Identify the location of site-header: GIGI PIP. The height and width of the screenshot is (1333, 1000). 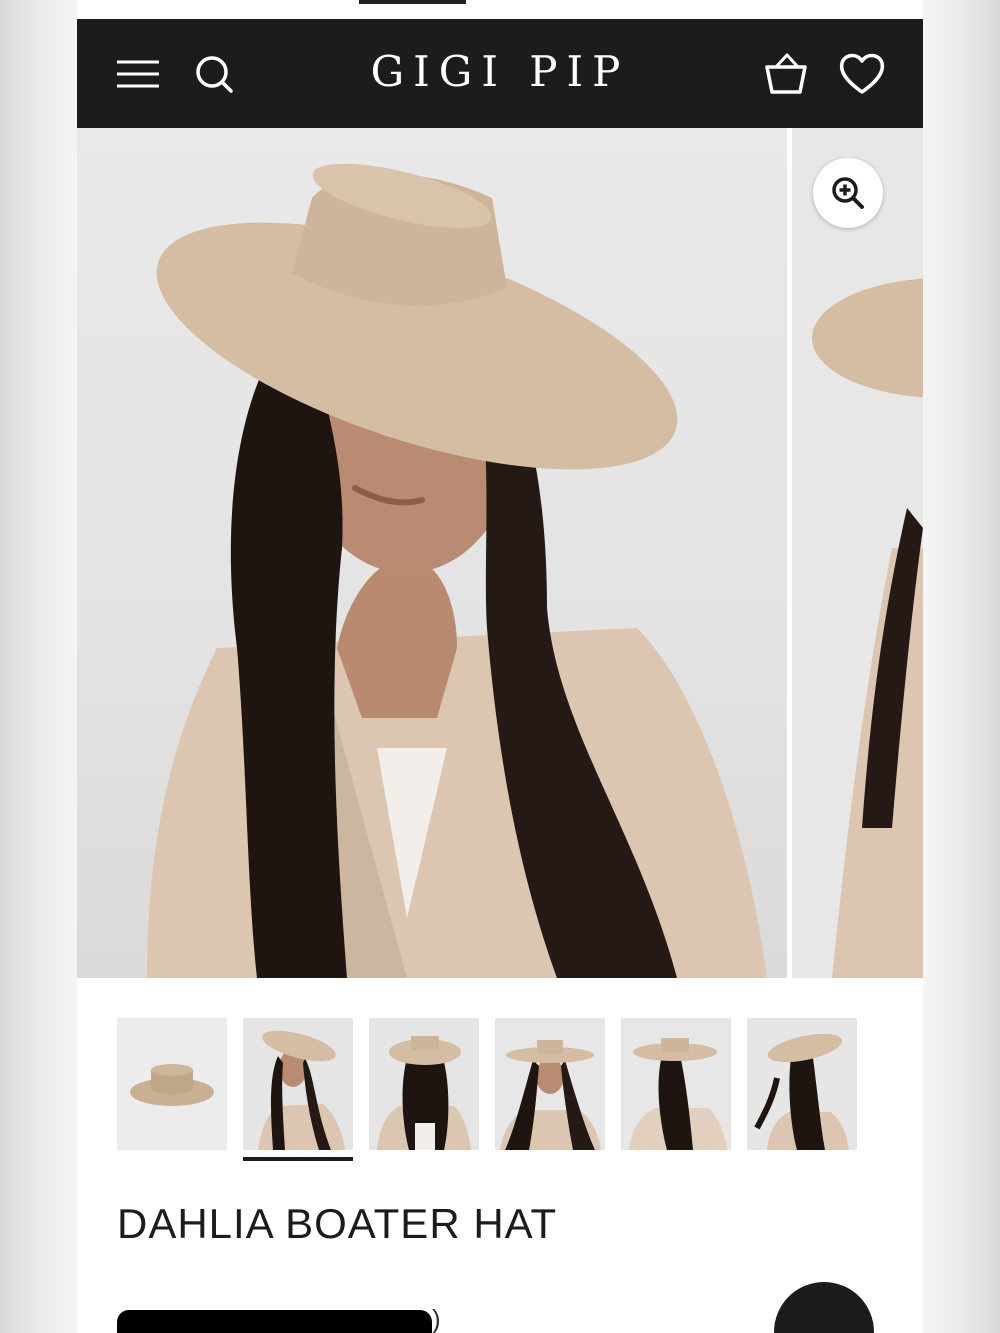
(500, 73).